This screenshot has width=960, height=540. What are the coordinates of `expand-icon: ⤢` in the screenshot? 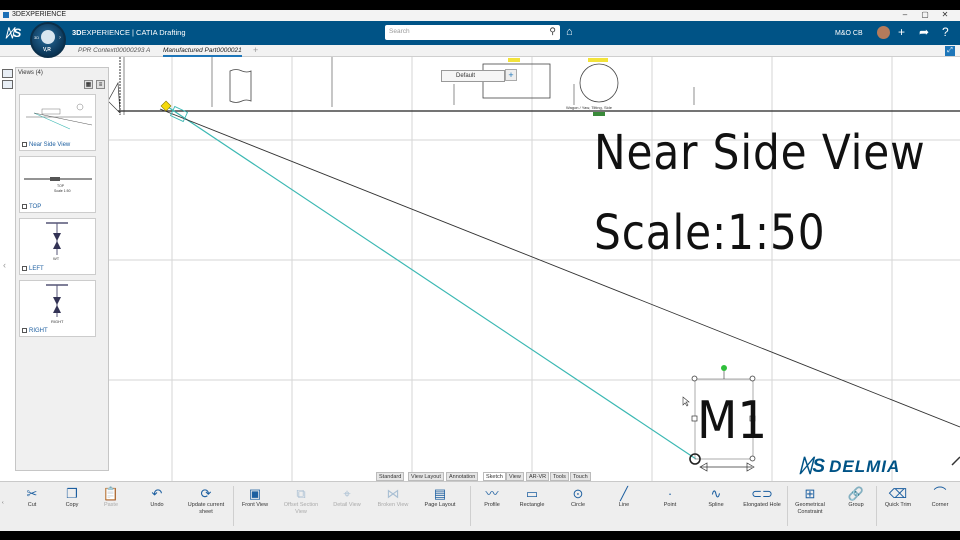 It's located at (950, 51).